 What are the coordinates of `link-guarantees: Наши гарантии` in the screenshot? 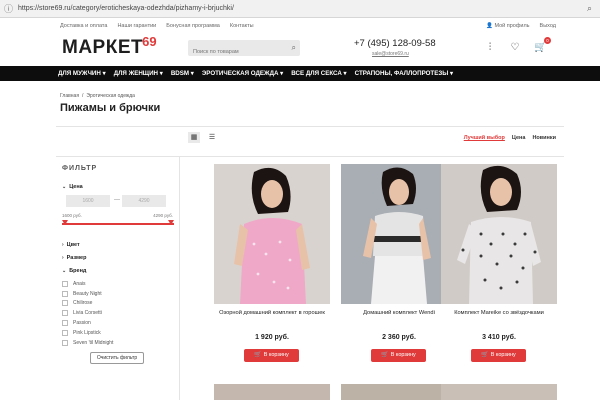 It's located at (136, 26).